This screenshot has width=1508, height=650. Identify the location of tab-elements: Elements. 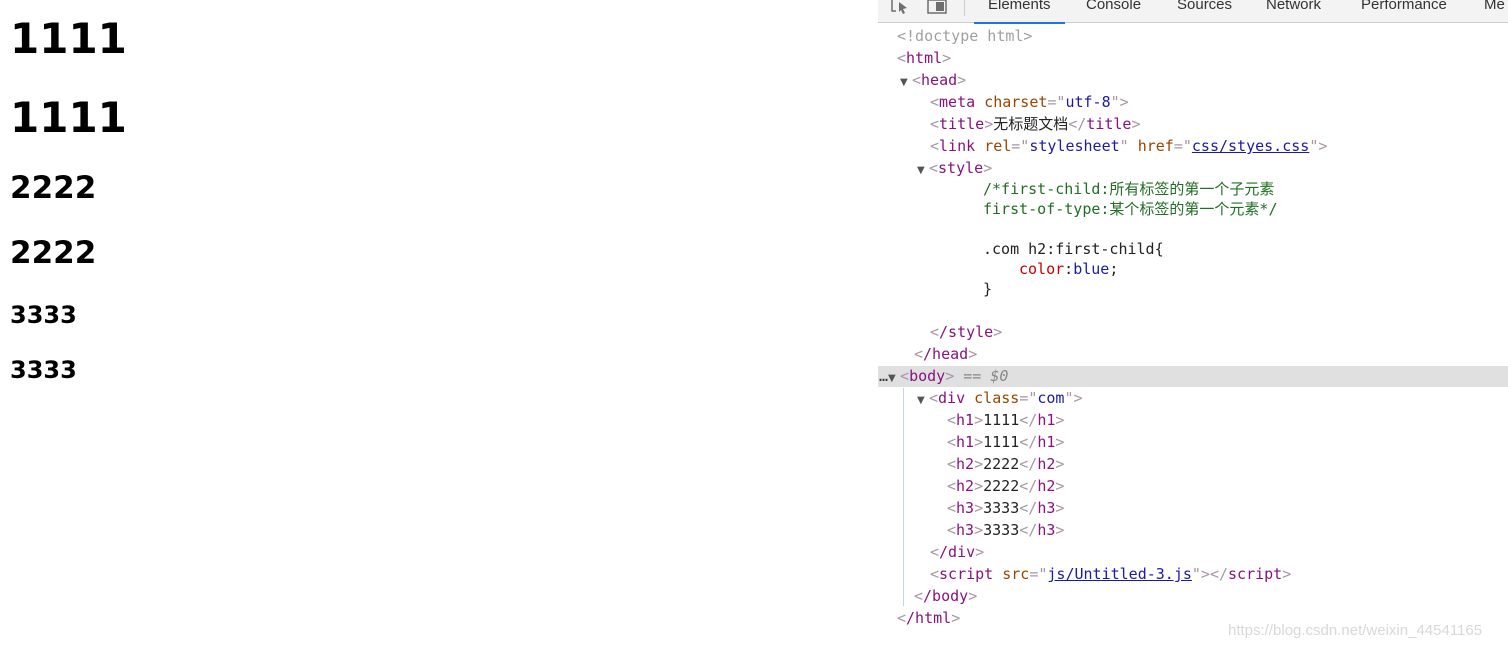
(1019, 12).